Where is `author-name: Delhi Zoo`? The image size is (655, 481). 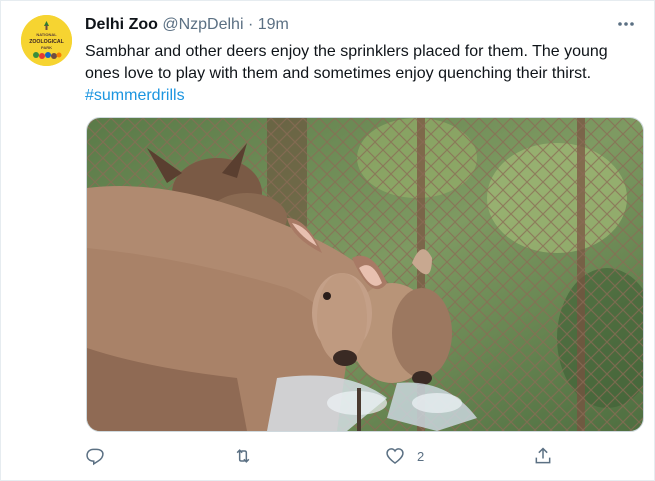 author-name: Delhi Zoo is located at coordinates (121, 24).